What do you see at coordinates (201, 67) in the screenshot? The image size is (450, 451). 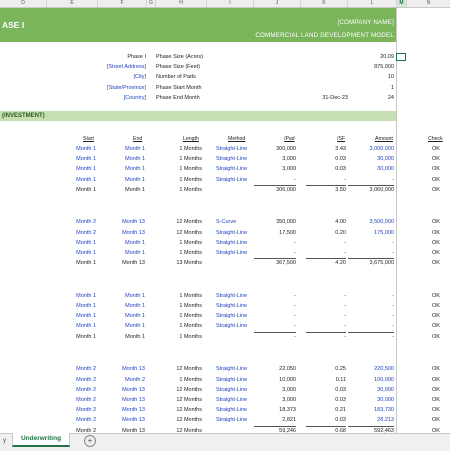 I see `info-key: Phase Size (Feet)` at bounding box center [201, 67].